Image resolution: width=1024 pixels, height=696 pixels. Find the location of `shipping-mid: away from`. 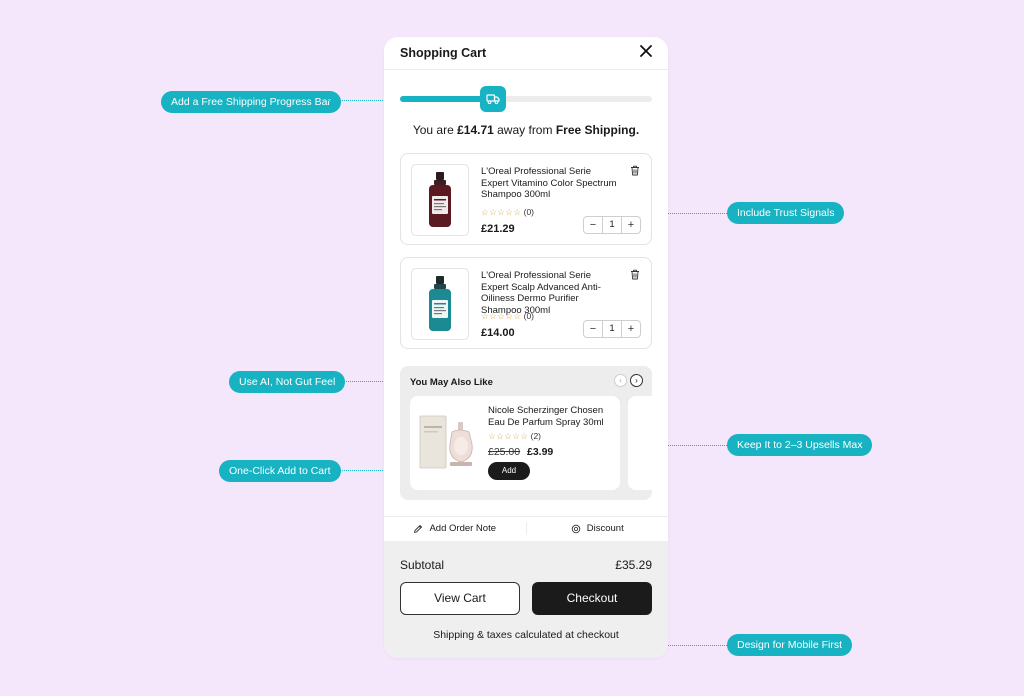

shipping-mid: away from is located at coordinates (524, 130).